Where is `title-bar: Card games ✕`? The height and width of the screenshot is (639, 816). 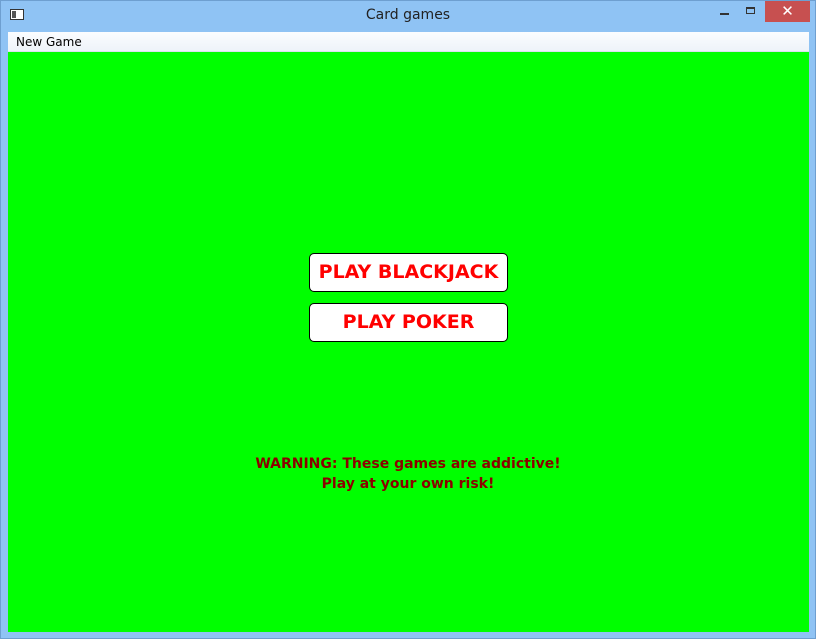 title-bar: Card games ✕ is located at coordinates (408, 16).